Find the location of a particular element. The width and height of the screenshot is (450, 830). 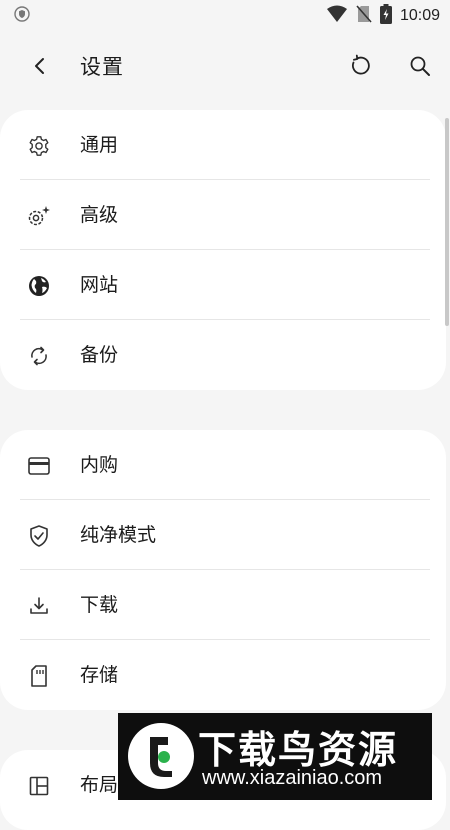

settings-item-backup: 备份 is located at coordinates (223, 355).